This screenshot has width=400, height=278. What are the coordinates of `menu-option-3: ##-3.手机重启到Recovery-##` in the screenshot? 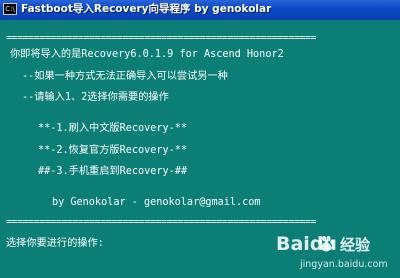 It's located at (113, 171).